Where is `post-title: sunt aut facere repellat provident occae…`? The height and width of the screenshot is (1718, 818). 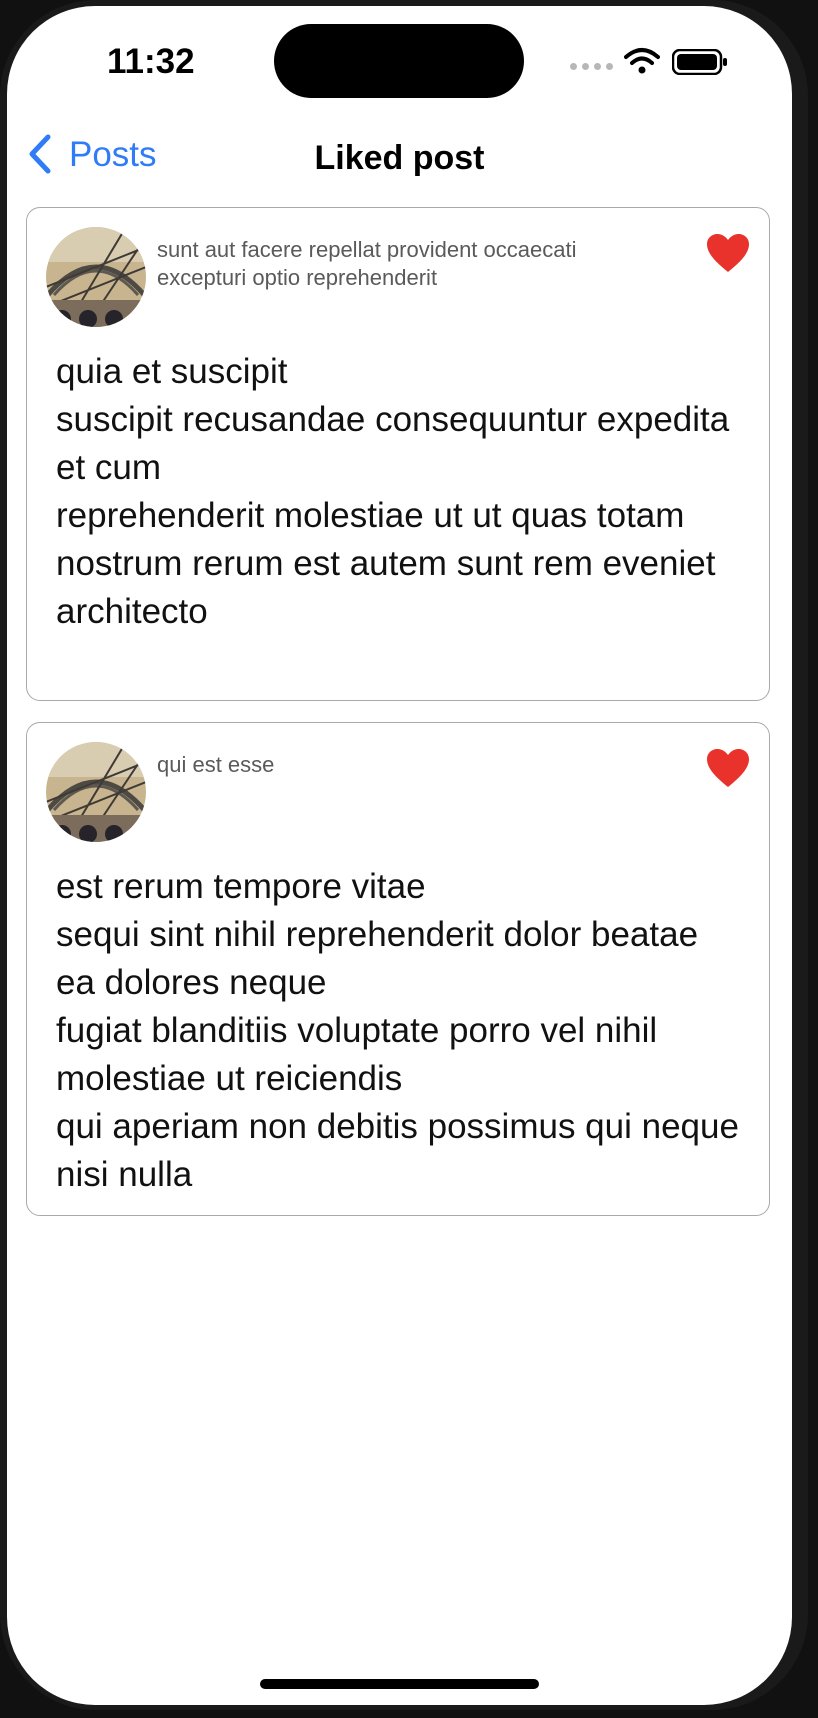
post-title: sunt aut facere repellat provident occae… is located at coordinates (367, 263).